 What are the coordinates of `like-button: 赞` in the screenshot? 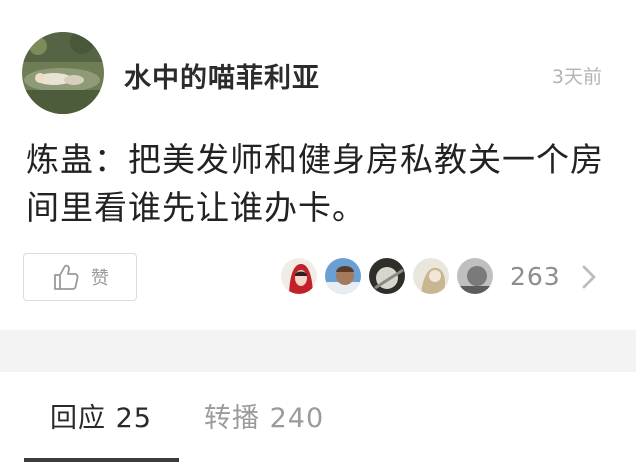 It's located at (80, 277).